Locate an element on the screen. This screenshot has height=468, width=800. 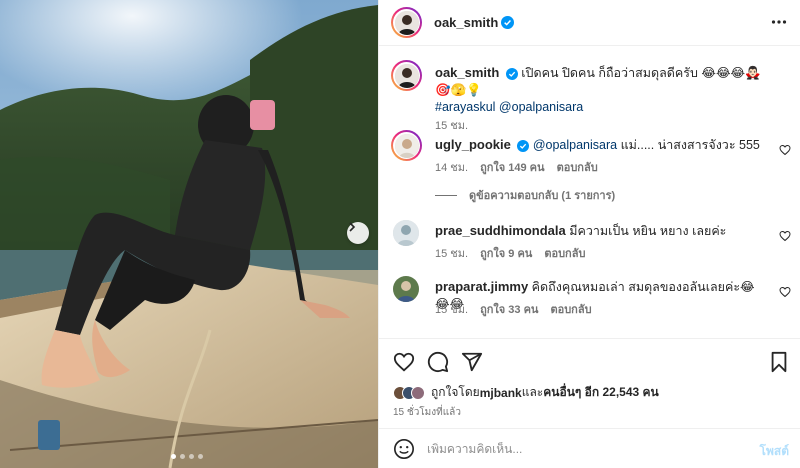
comment-avatar-ring is located at coordinates (406, 145).